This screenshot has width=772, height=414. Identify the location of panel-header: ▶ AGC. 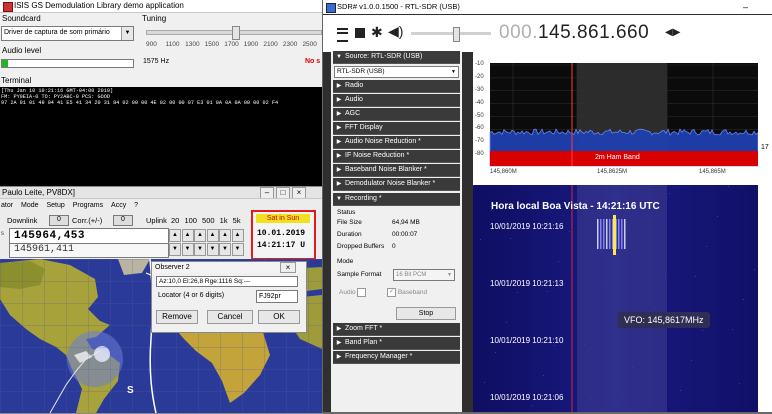
(396, 114).